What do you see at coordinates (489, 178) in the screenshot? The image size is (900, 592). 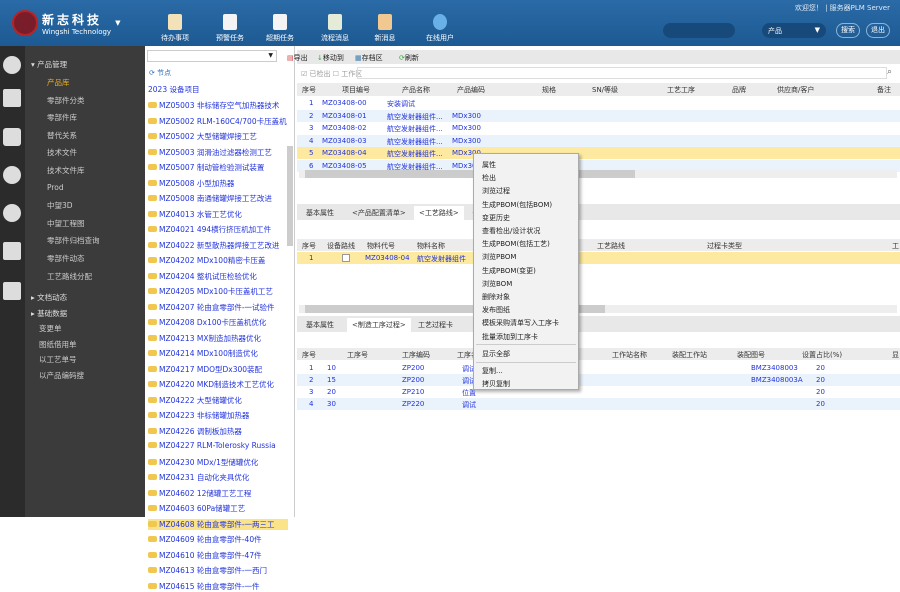 I see `context-menu-item: 检出` at bounding box center [489, 178].